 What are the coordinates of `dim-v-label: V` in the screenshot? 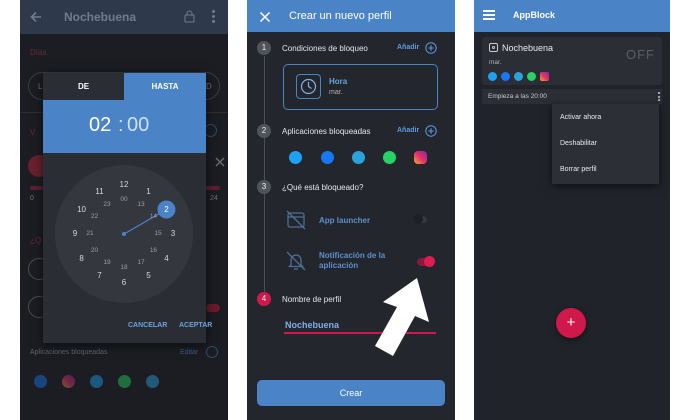 It's located at (33, 132).